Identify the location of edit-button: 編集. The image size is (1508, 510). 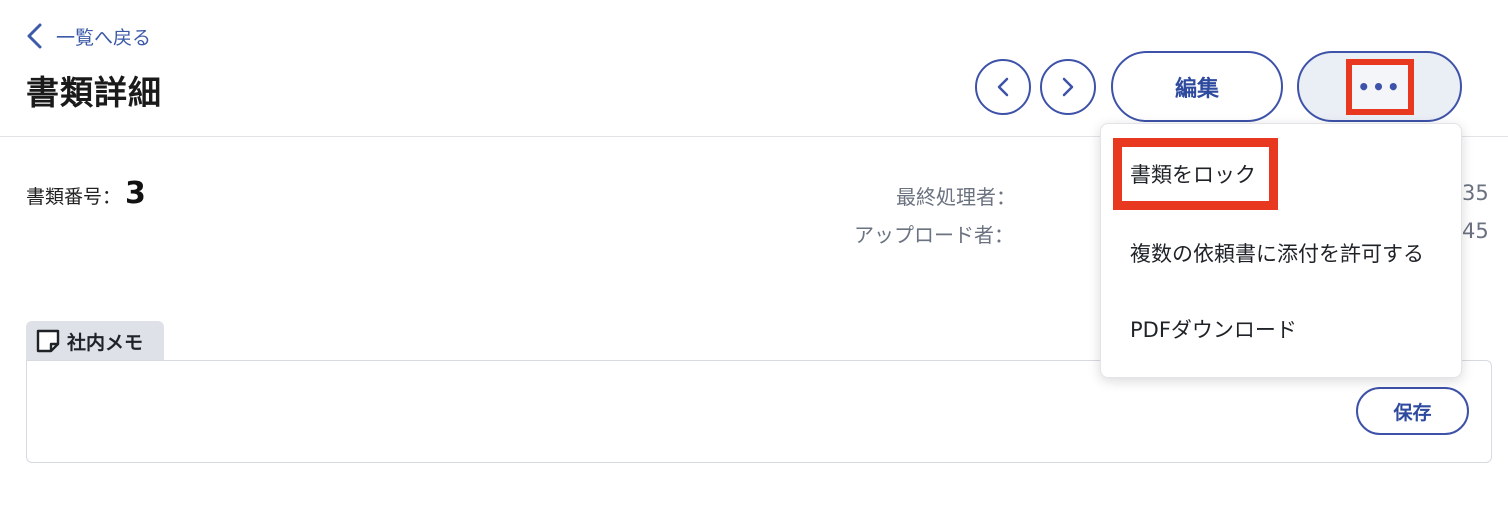
(1197, 86).